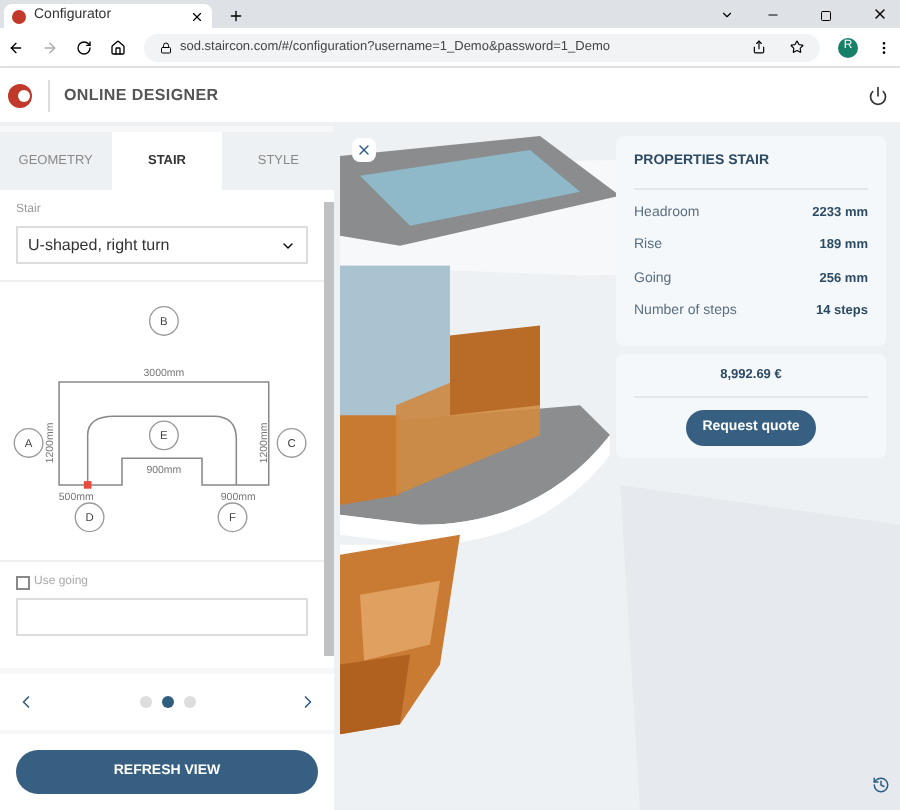 Image resolution: width=900 pixels, height=810 pixels. What do you see at coordinates (797, 47) in the screenshot?
I see `bookmark-icon` at bounding box center [797, 47].